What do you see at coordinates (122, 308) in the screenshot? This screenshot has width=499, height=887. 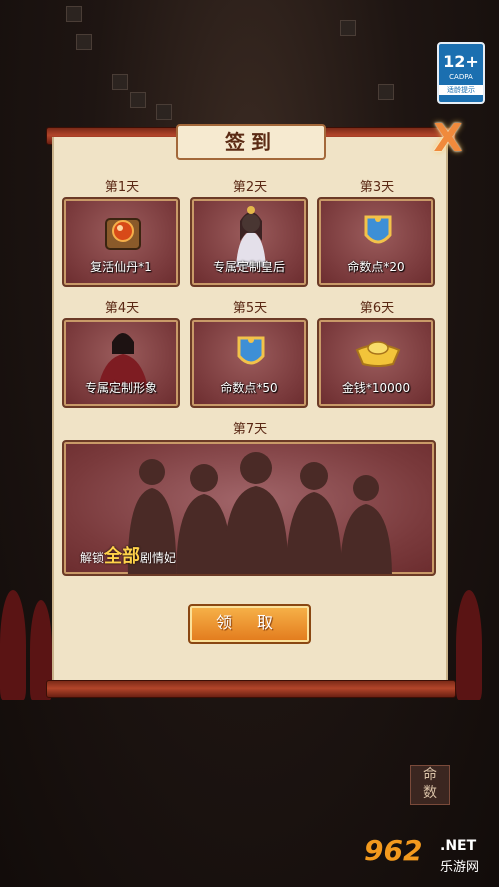 I see `day-4-label: 第4天` at bounding box center [122, 308].